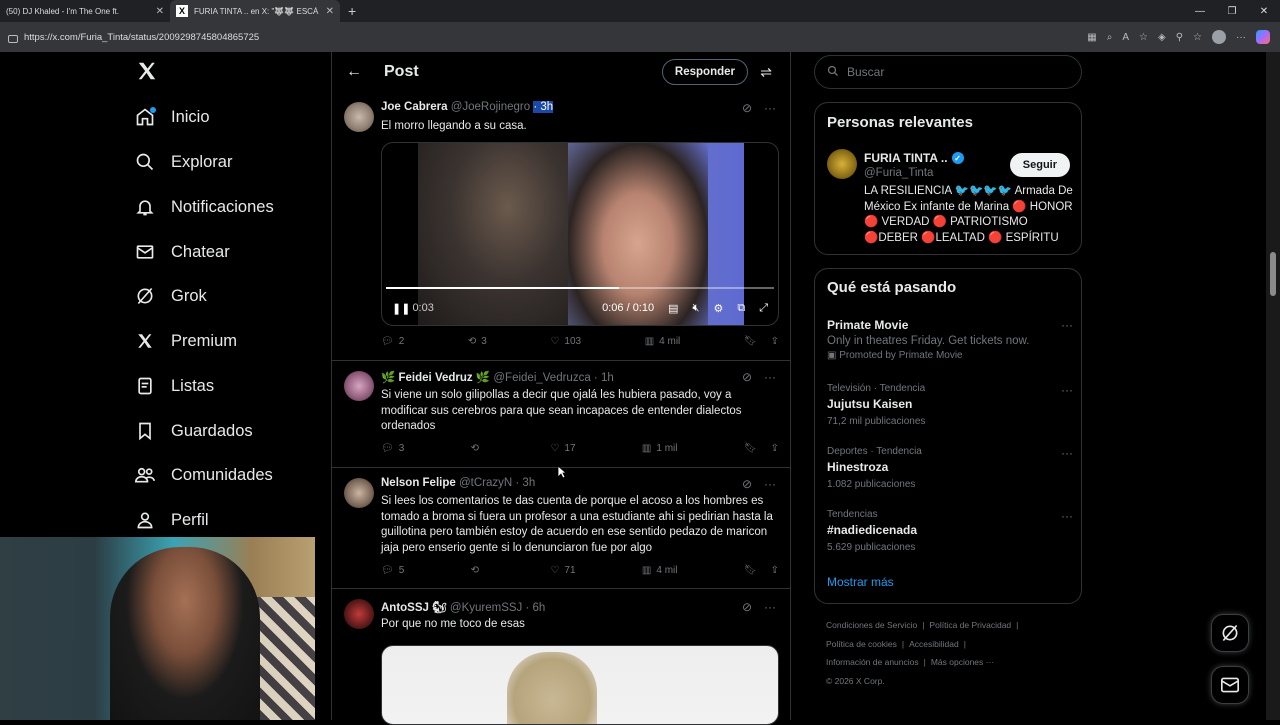 Image resolution: width=1280 pixels, height=725 pixels. What do you see at coordinates (914, 158) in the screenshot?
I see `profile-name: FURIA TINTA .. ✓` at bounding box center [914, 158].